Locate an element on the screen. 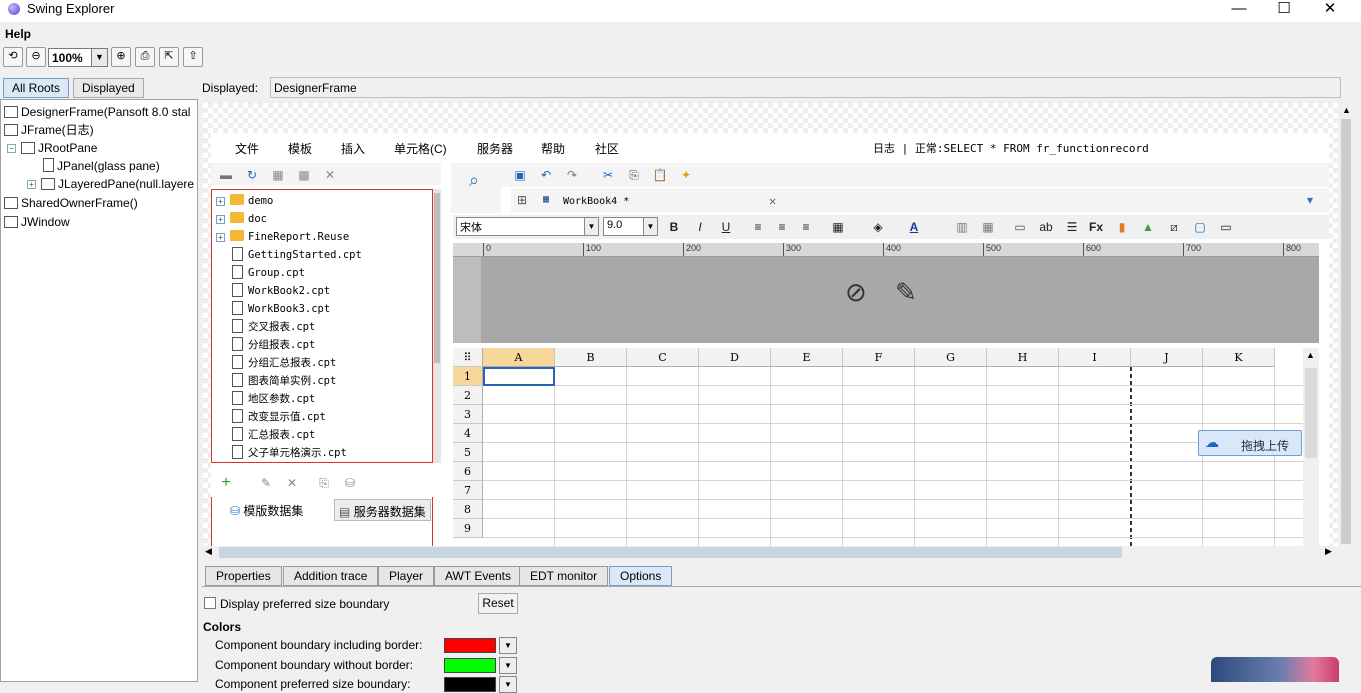 The width and height of the screenshot is (1361, 693). merge-cells-icon: ▥ is located at coordinates (962, 227).